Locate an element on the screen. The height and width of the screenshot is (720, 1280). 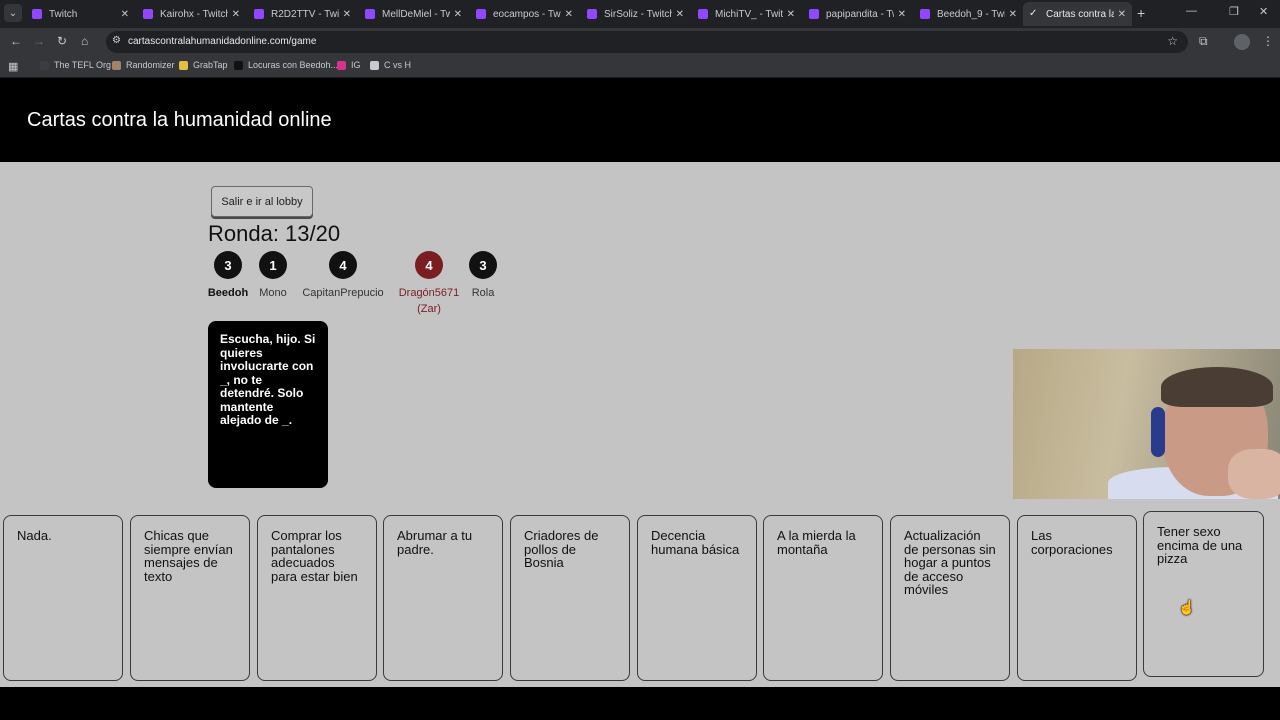
webcam-person-hair is located at coordinates (1217, 387).